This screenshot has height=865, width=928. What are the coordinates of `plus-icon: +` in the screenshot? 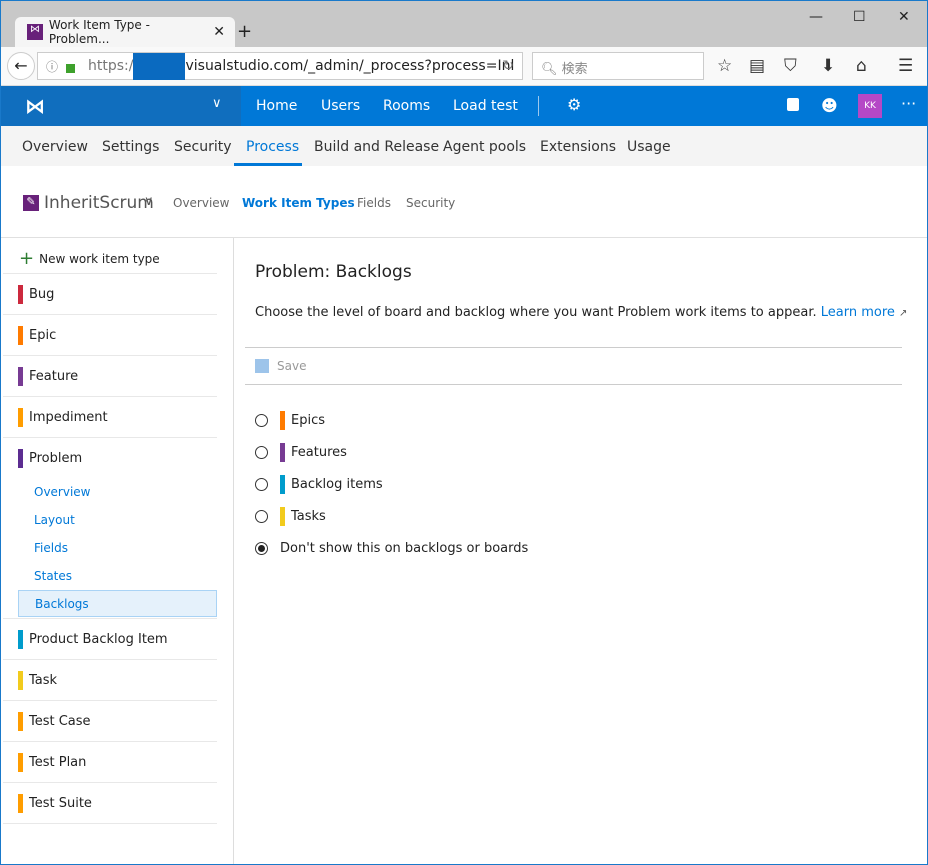 It's located at (27, 258).